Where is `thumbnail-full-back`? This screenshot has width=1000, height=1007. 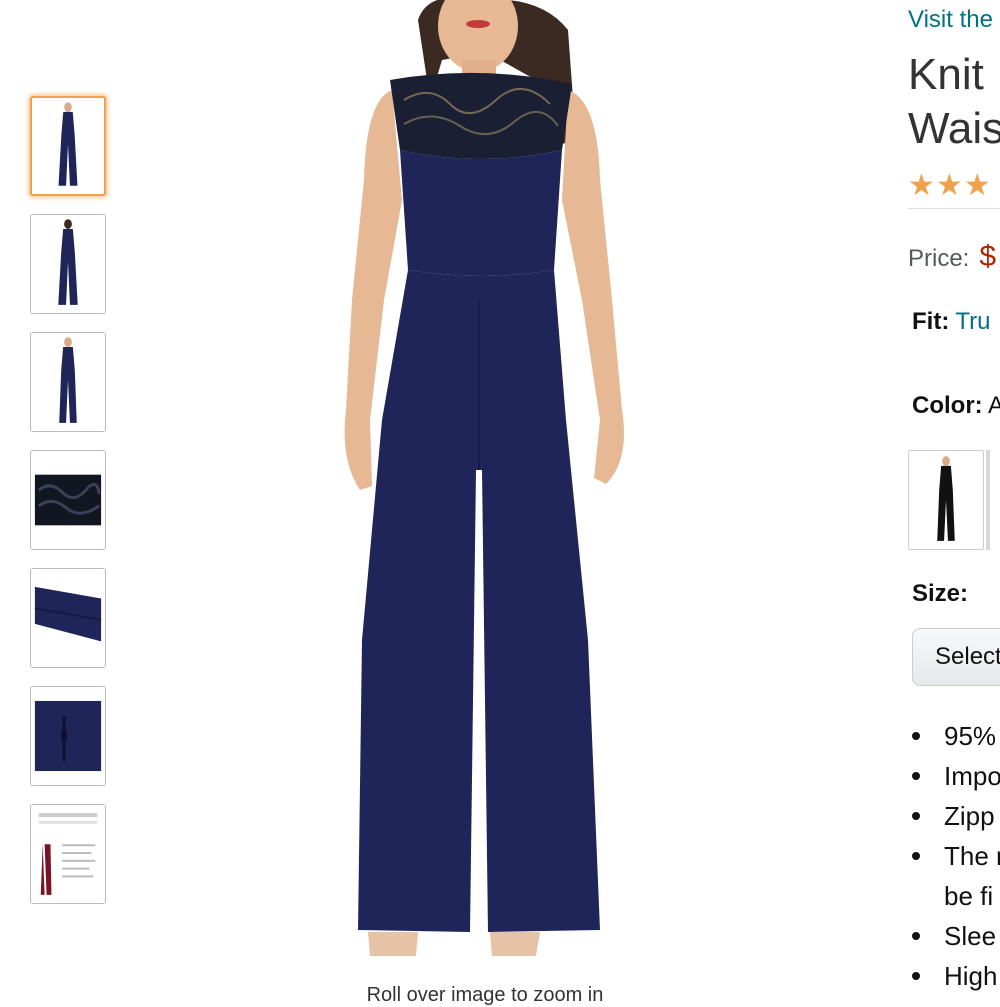
thumbnail-full-back is located at coordinates (68, 264).